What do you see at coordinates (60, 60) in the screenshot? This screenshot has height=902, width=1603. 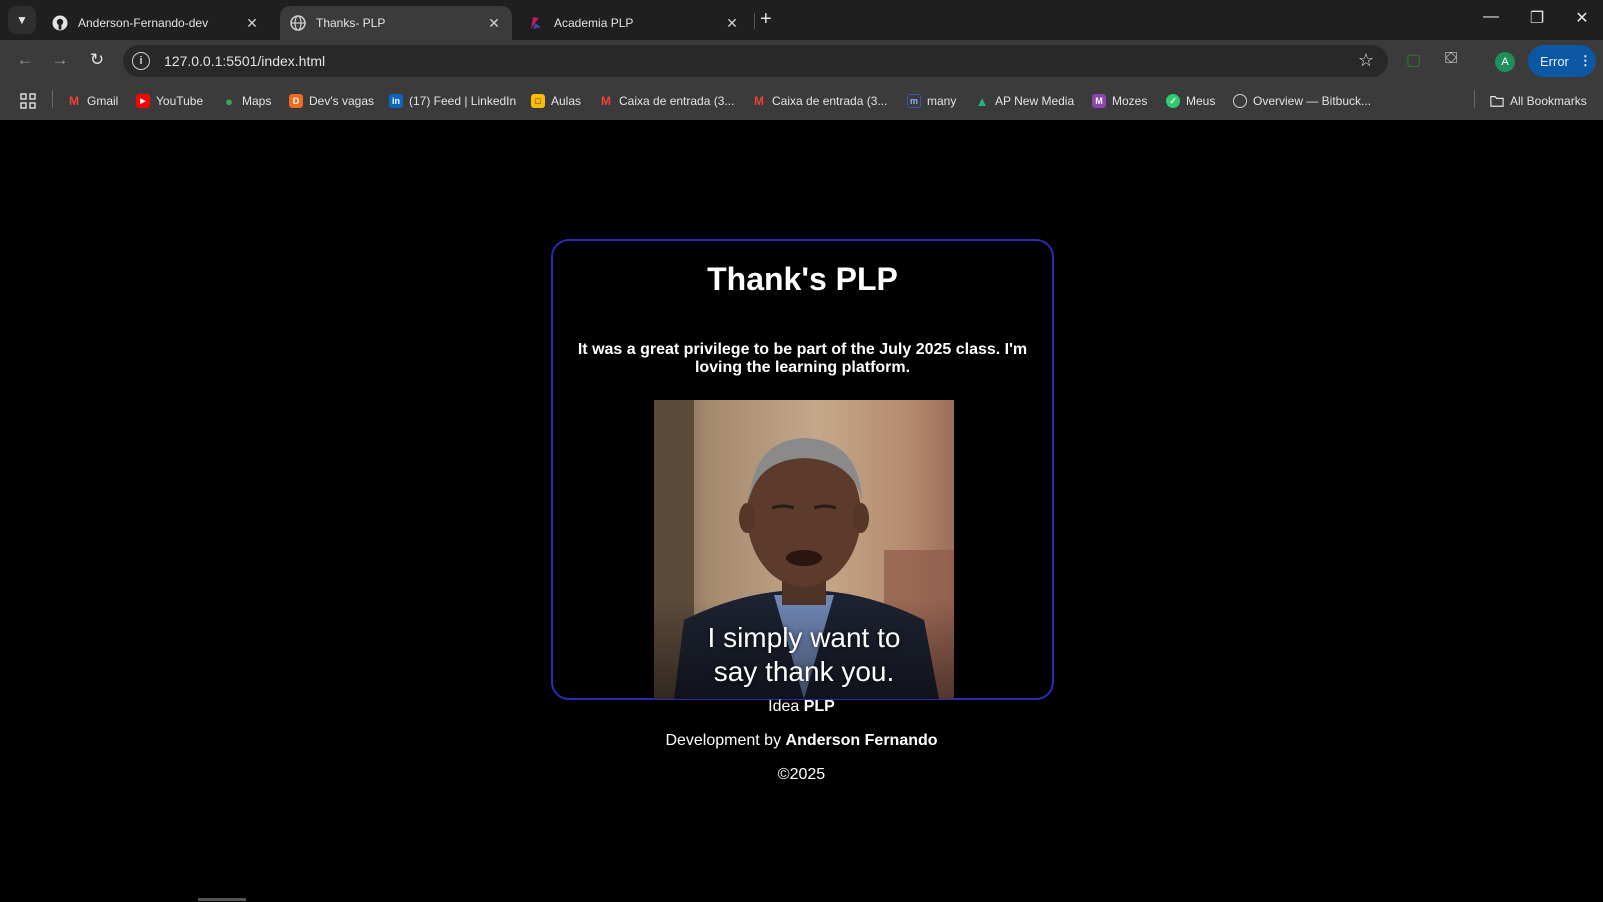 I see `forward-button: →` at bounding box center [60, 60].